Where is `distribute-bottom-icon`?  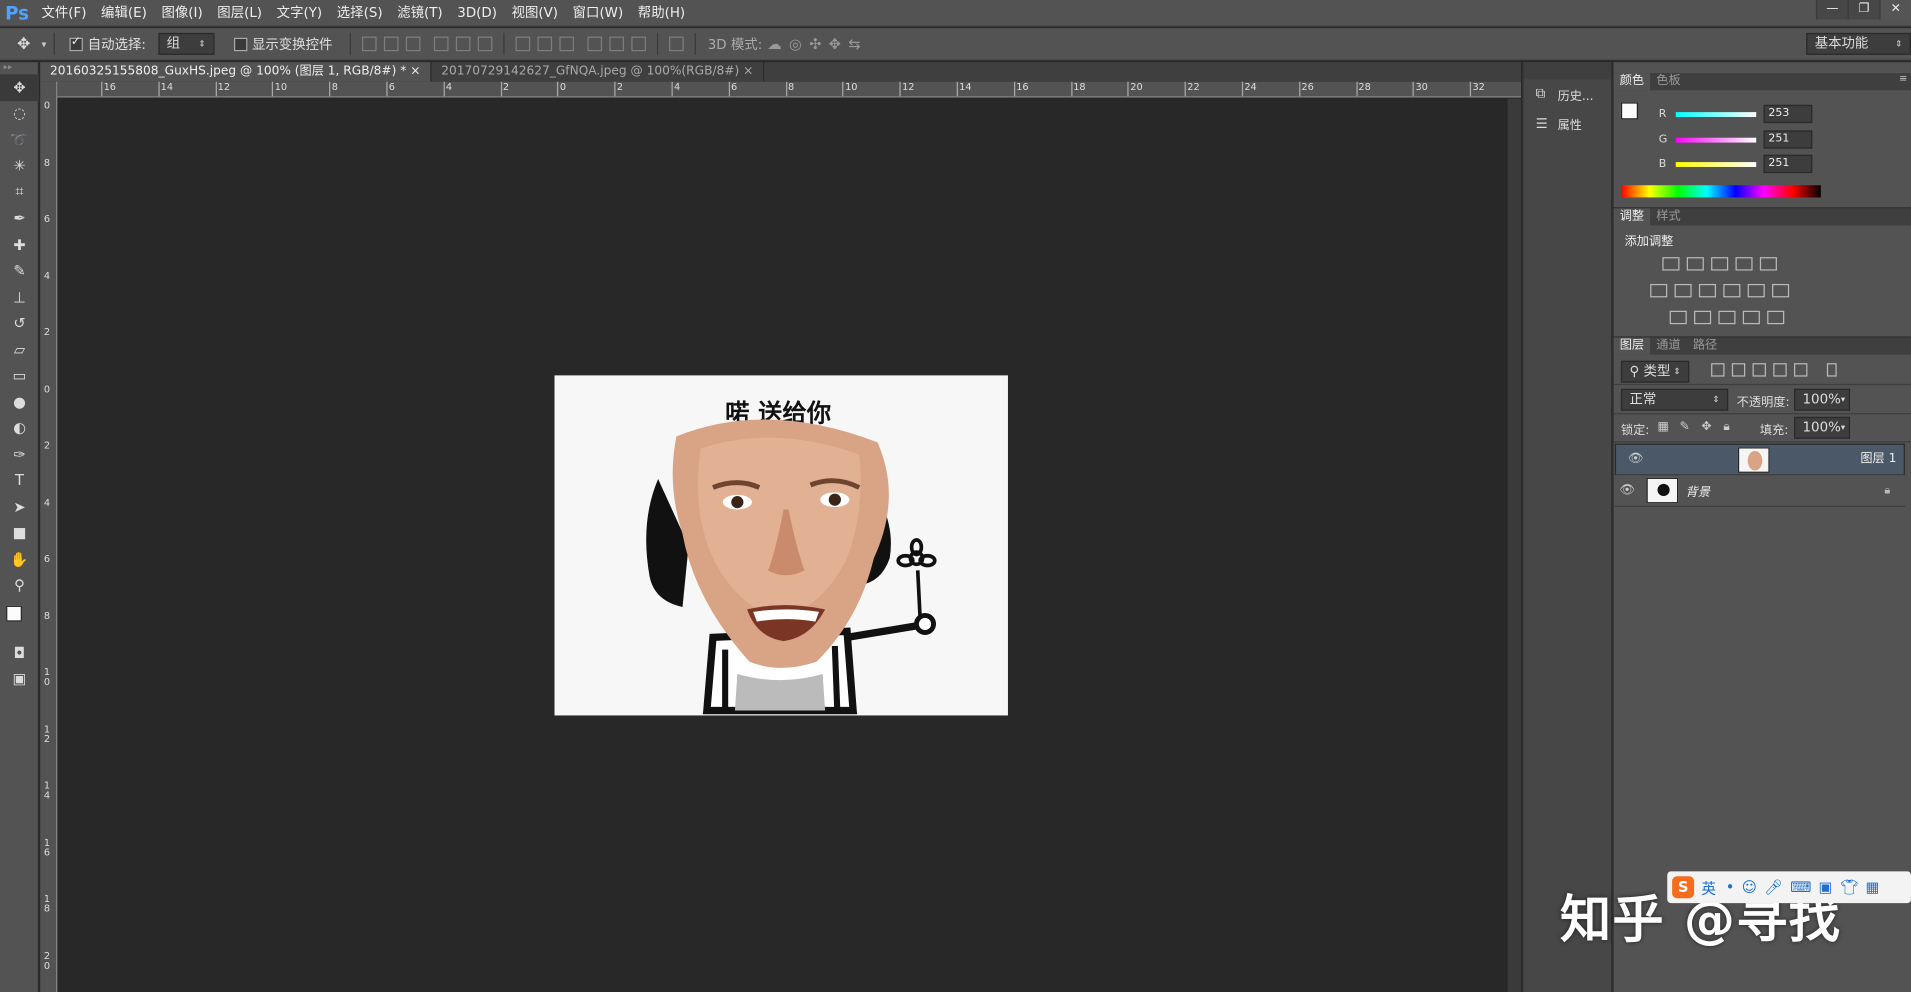 distribute-bottom-icon is located at coordinates (566, 44).